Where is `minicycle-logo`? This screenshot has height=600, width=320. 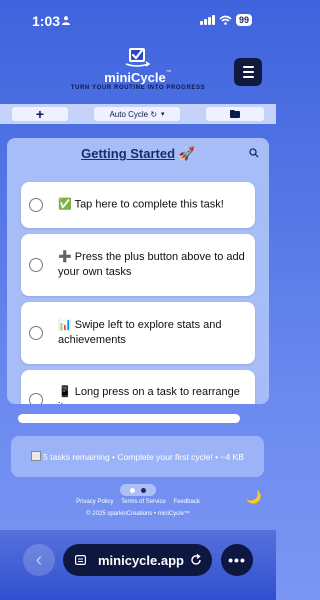
minicycle-logo is located at coordinates (138, 57).